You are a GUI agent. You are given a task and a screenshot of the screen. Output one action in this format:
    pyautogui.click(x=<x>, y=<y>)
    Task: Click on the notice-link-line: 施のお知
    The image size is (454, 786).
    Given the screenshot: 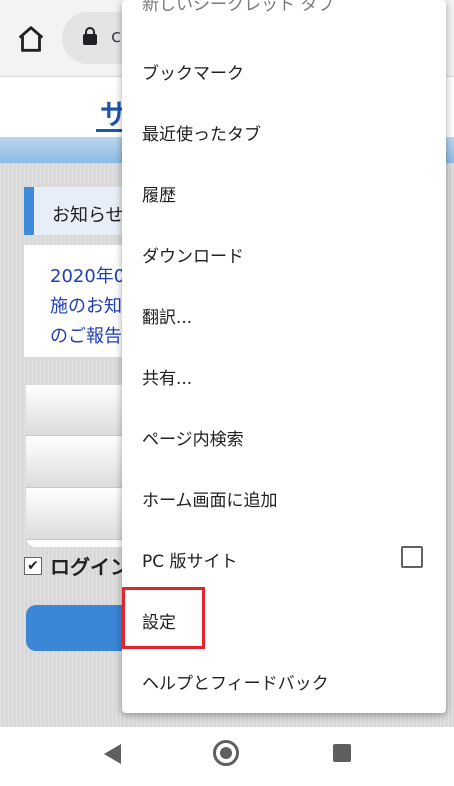 What is the action you would take?
    pyautogui.click(x=86, y=305)
    